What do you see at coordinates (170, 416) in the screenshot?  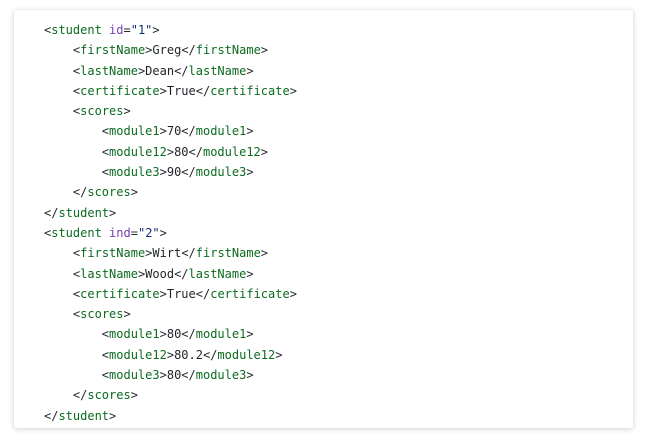 I see `code-line: </student>` at bounding box center [170, 416].